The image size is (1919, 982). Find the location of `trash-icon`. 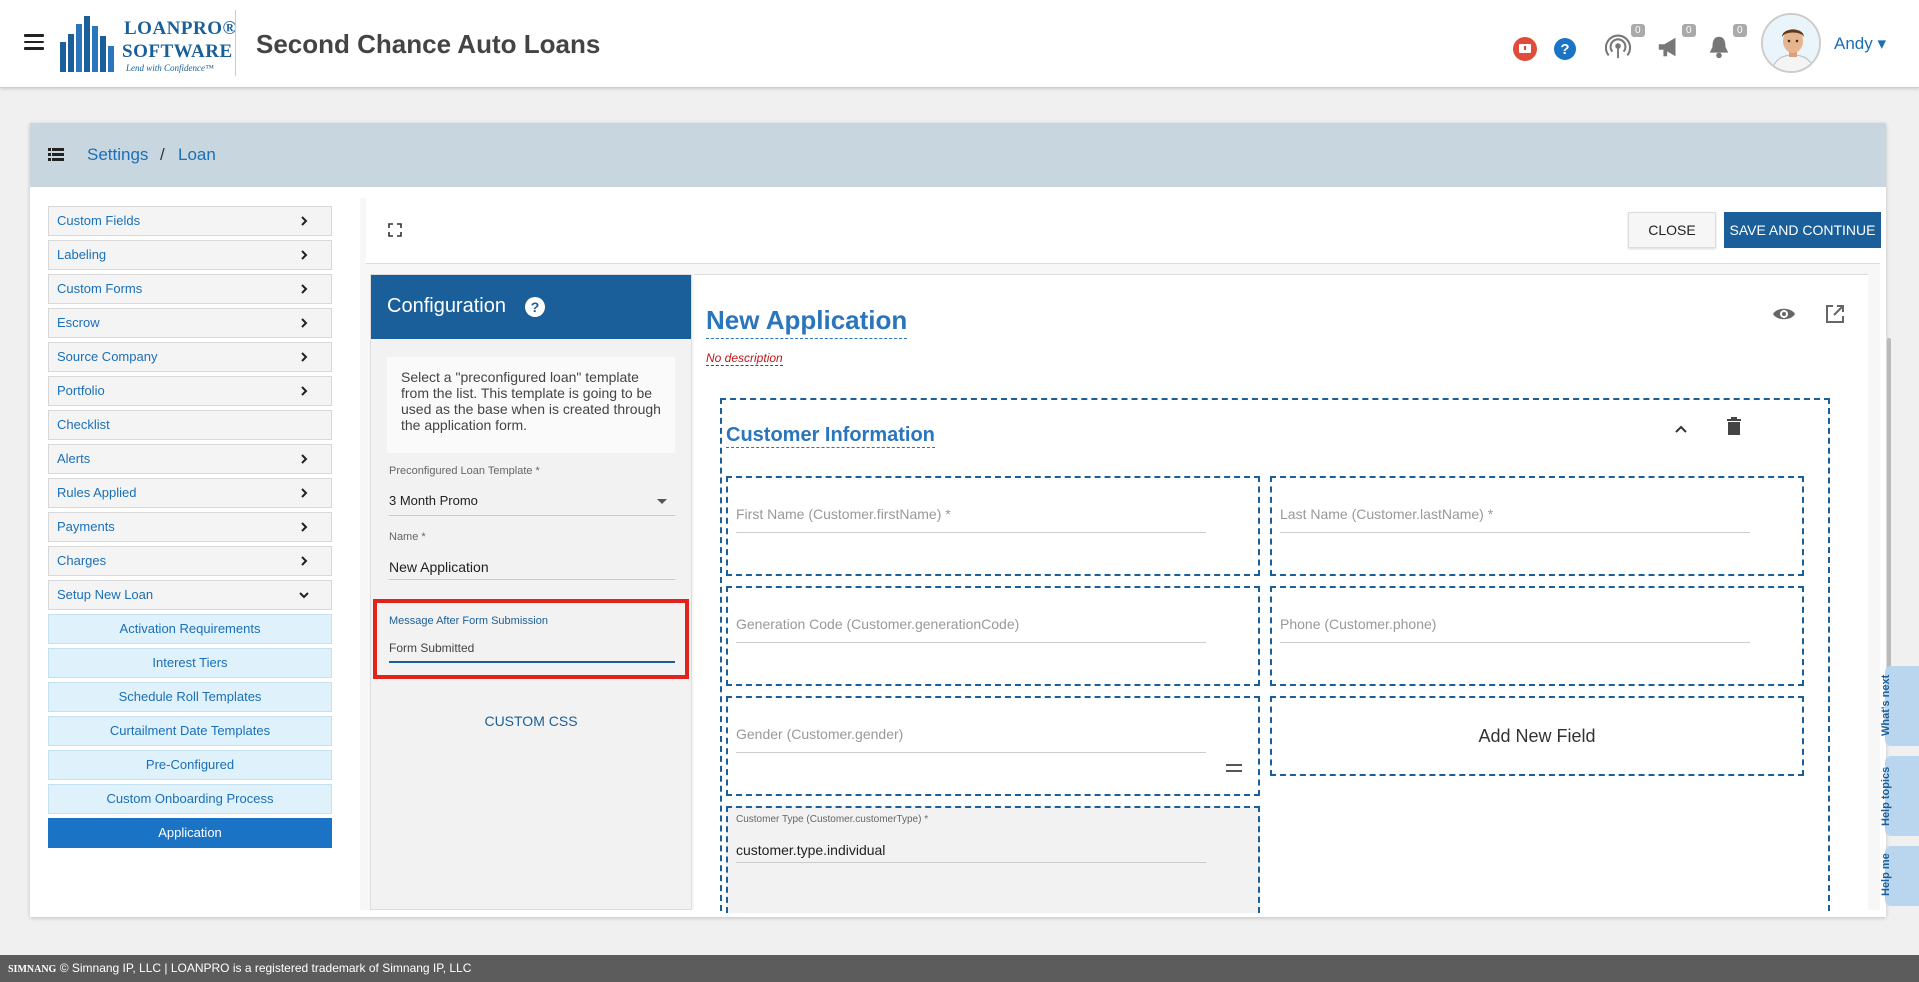

trash-icon is located at coordinates (1734, 426).